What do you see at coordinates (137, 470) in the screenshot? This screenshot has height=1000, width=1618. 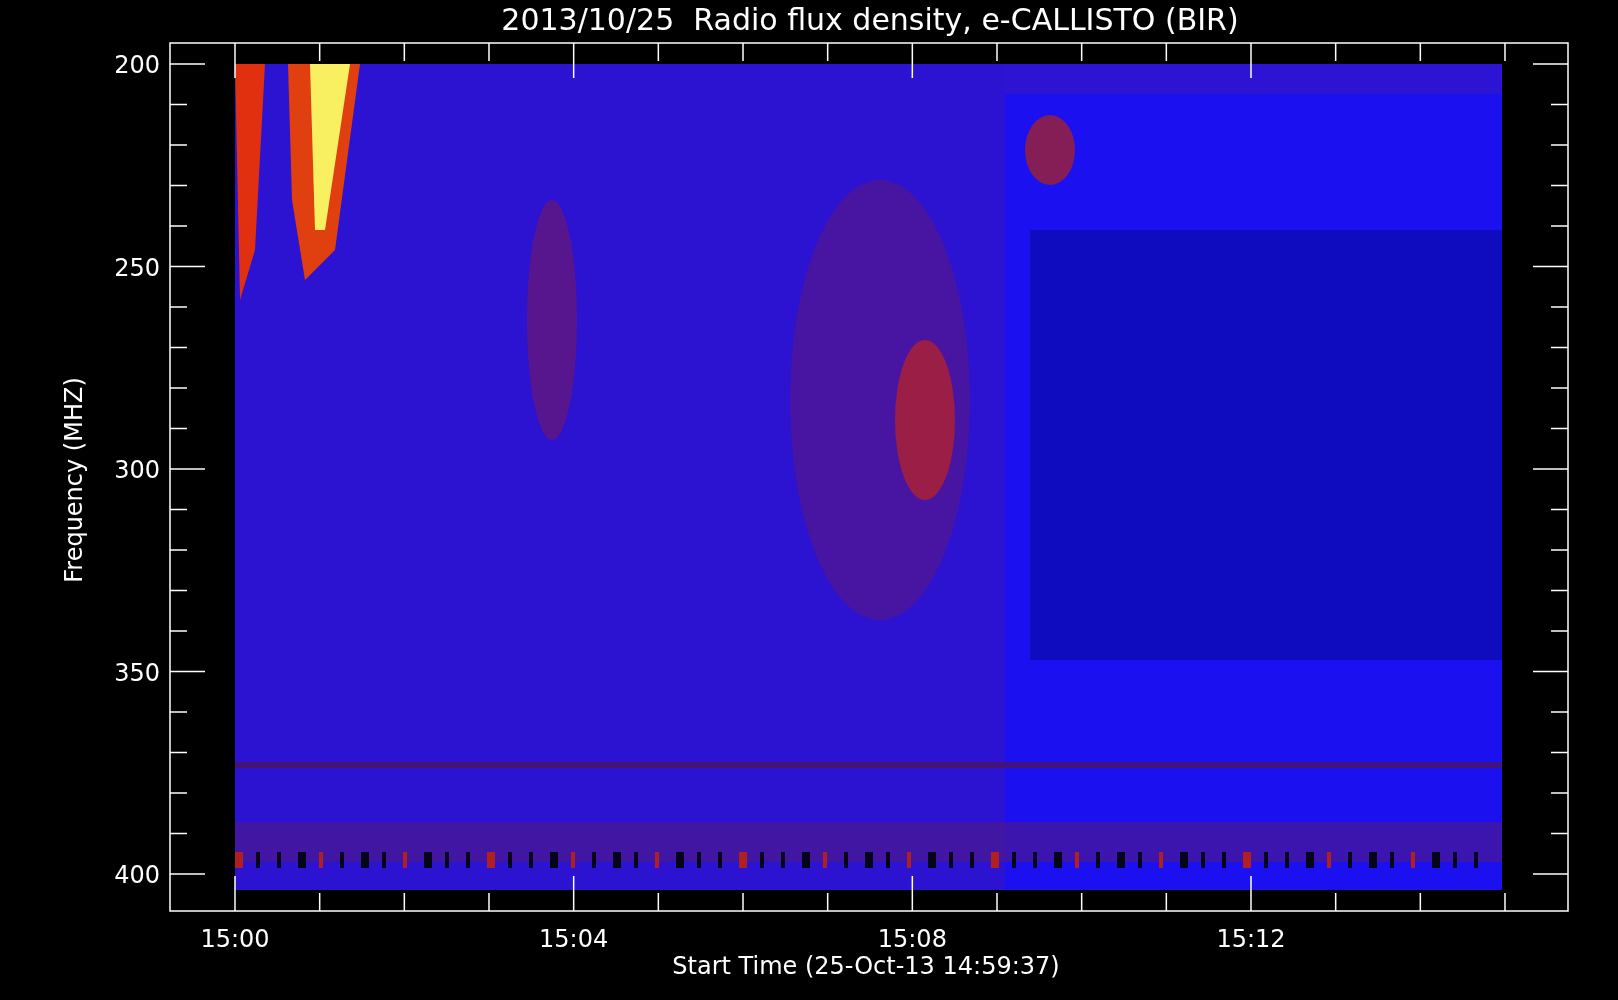 I see `axis-tick-label: 300` at bounding box center [137, 470].